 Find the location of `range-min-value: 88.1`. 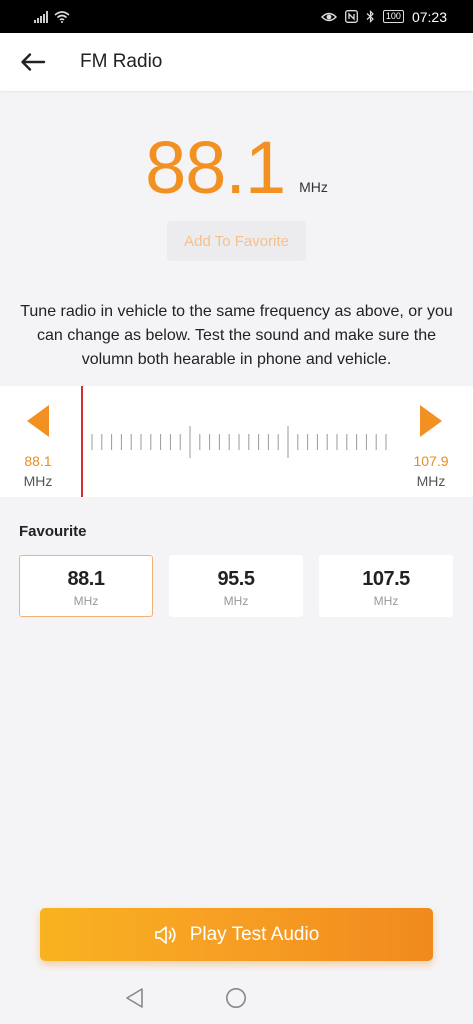

range-min-value: 88.1 is located at coordinates (38, 461).